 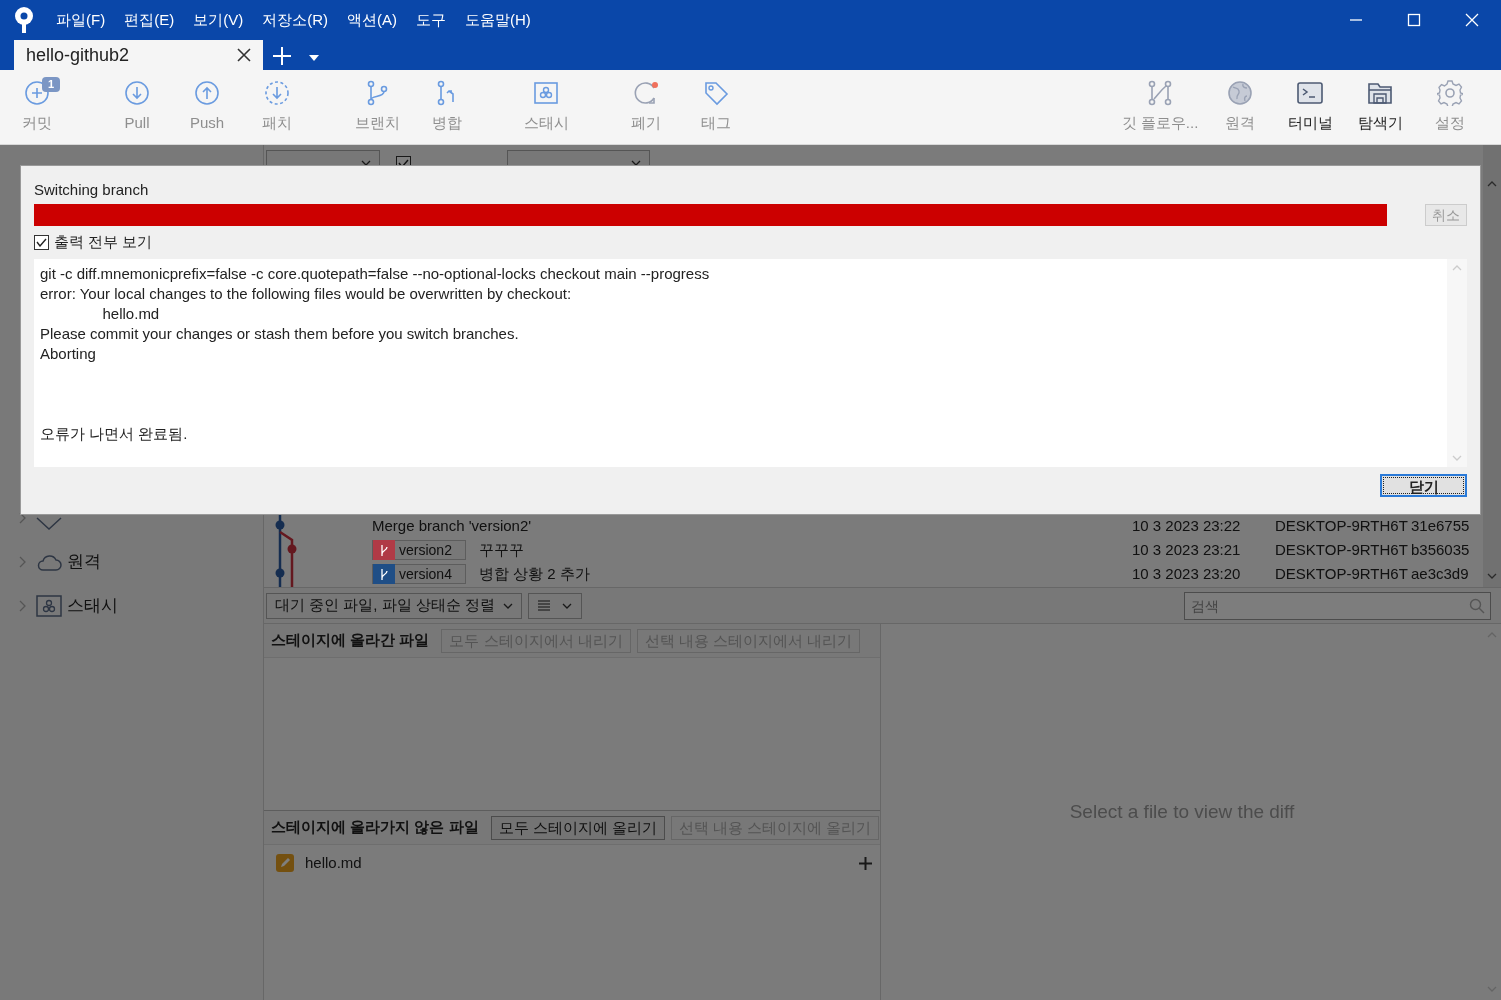 What do you see at coordinates (207, 93) in the screenshot?
I see `upload-icon` at bounding box center [207, 93].